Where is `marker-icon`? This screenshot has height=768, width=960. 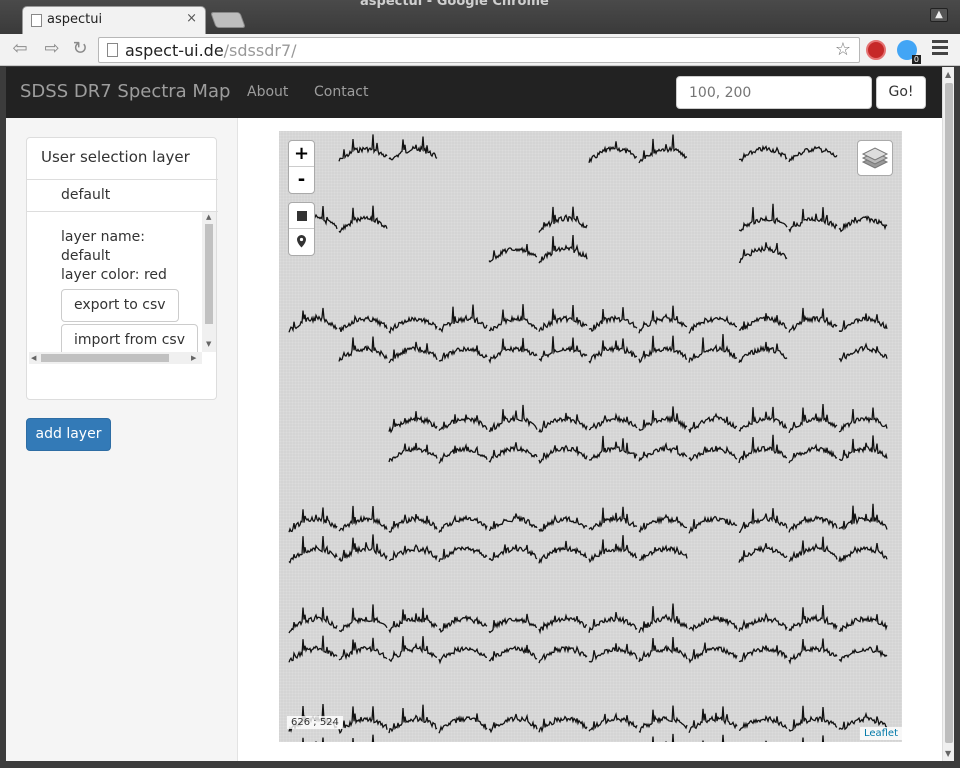
marker-icon is located at coordinates (301, 242).